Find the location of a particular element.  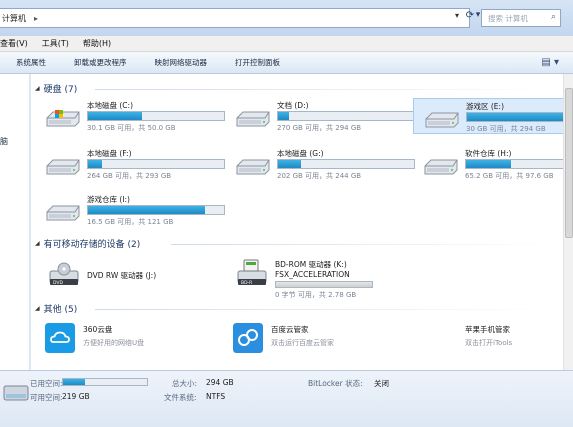

group-header-removable: ◢ 有可移动存储的设备 (2) is located at coordinates (87, 243).